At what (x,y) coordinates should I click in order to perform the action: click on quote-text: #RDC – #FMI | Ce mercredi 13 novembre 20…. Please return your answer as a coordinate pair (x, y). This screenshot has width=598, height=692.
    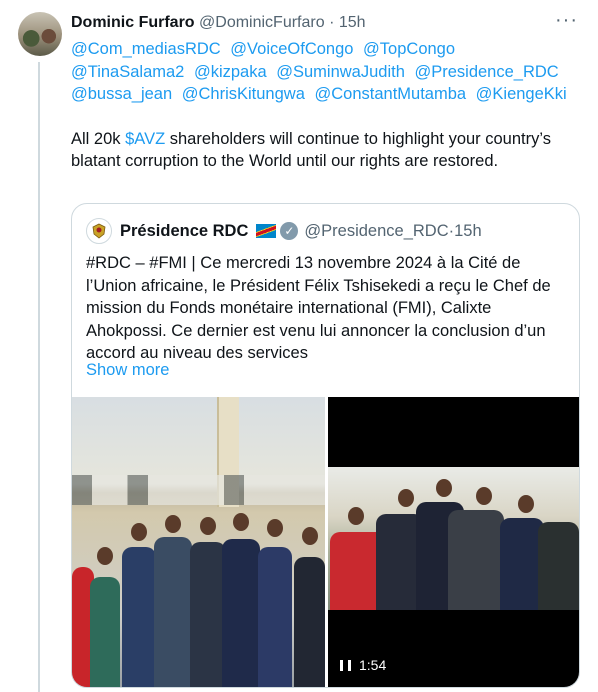
    Looking at the image, I should click on (318, 308).